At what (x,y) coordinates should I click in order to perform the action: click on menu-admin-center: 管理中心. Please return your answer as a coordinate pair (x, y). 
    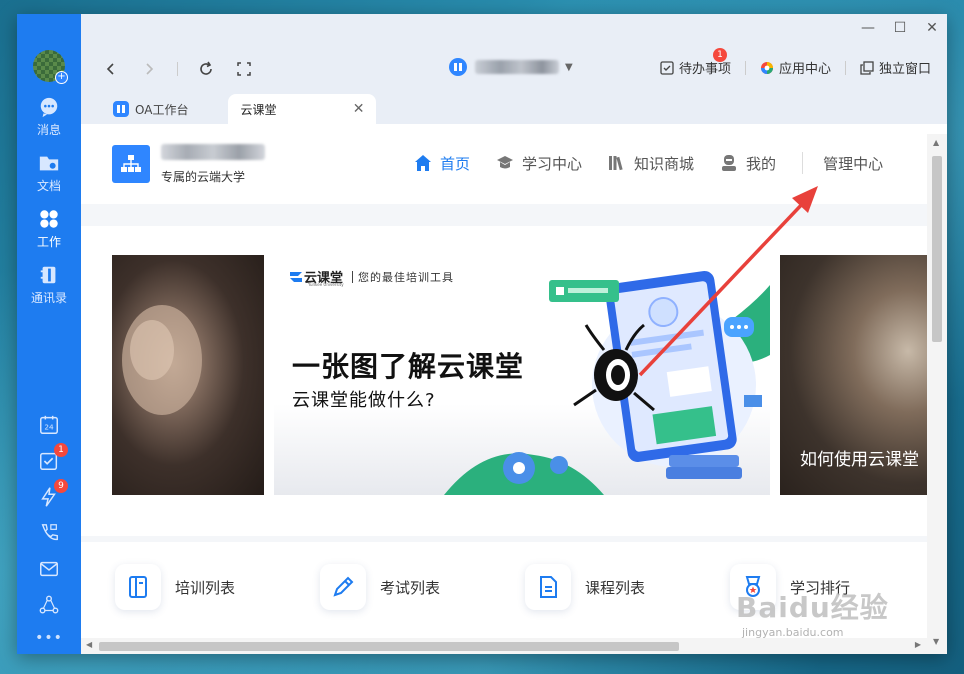
    Looking at the image, I should click on (853, 163).